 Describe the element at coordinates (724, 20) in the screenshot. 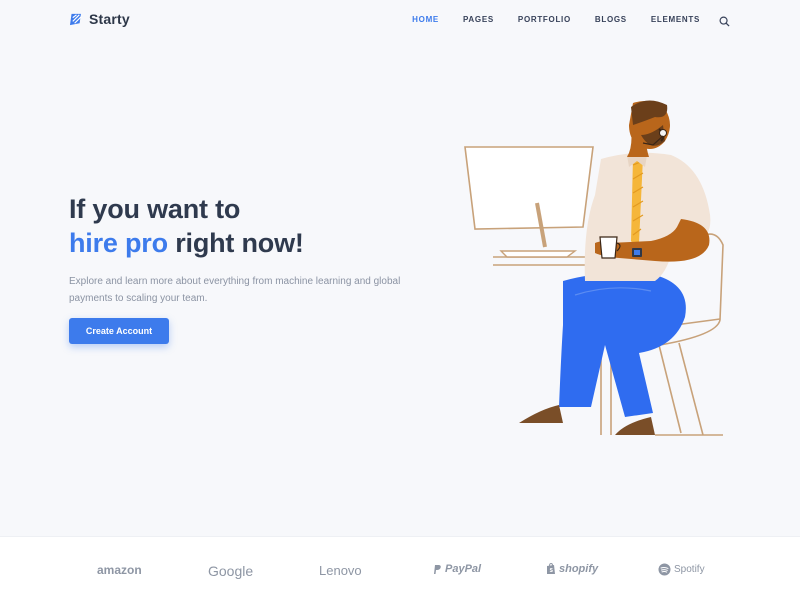

I see `search-icon` at that location.